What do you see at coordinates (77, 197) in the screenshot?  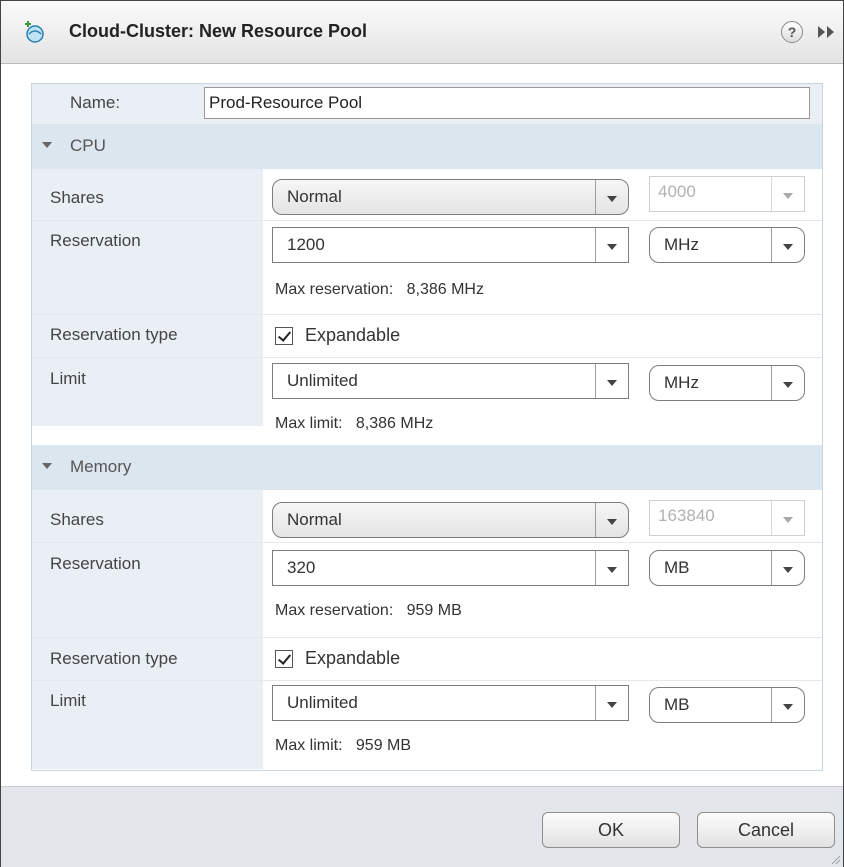 I see `cpu-shares-label: Shares` at bounding box center [77, 197].